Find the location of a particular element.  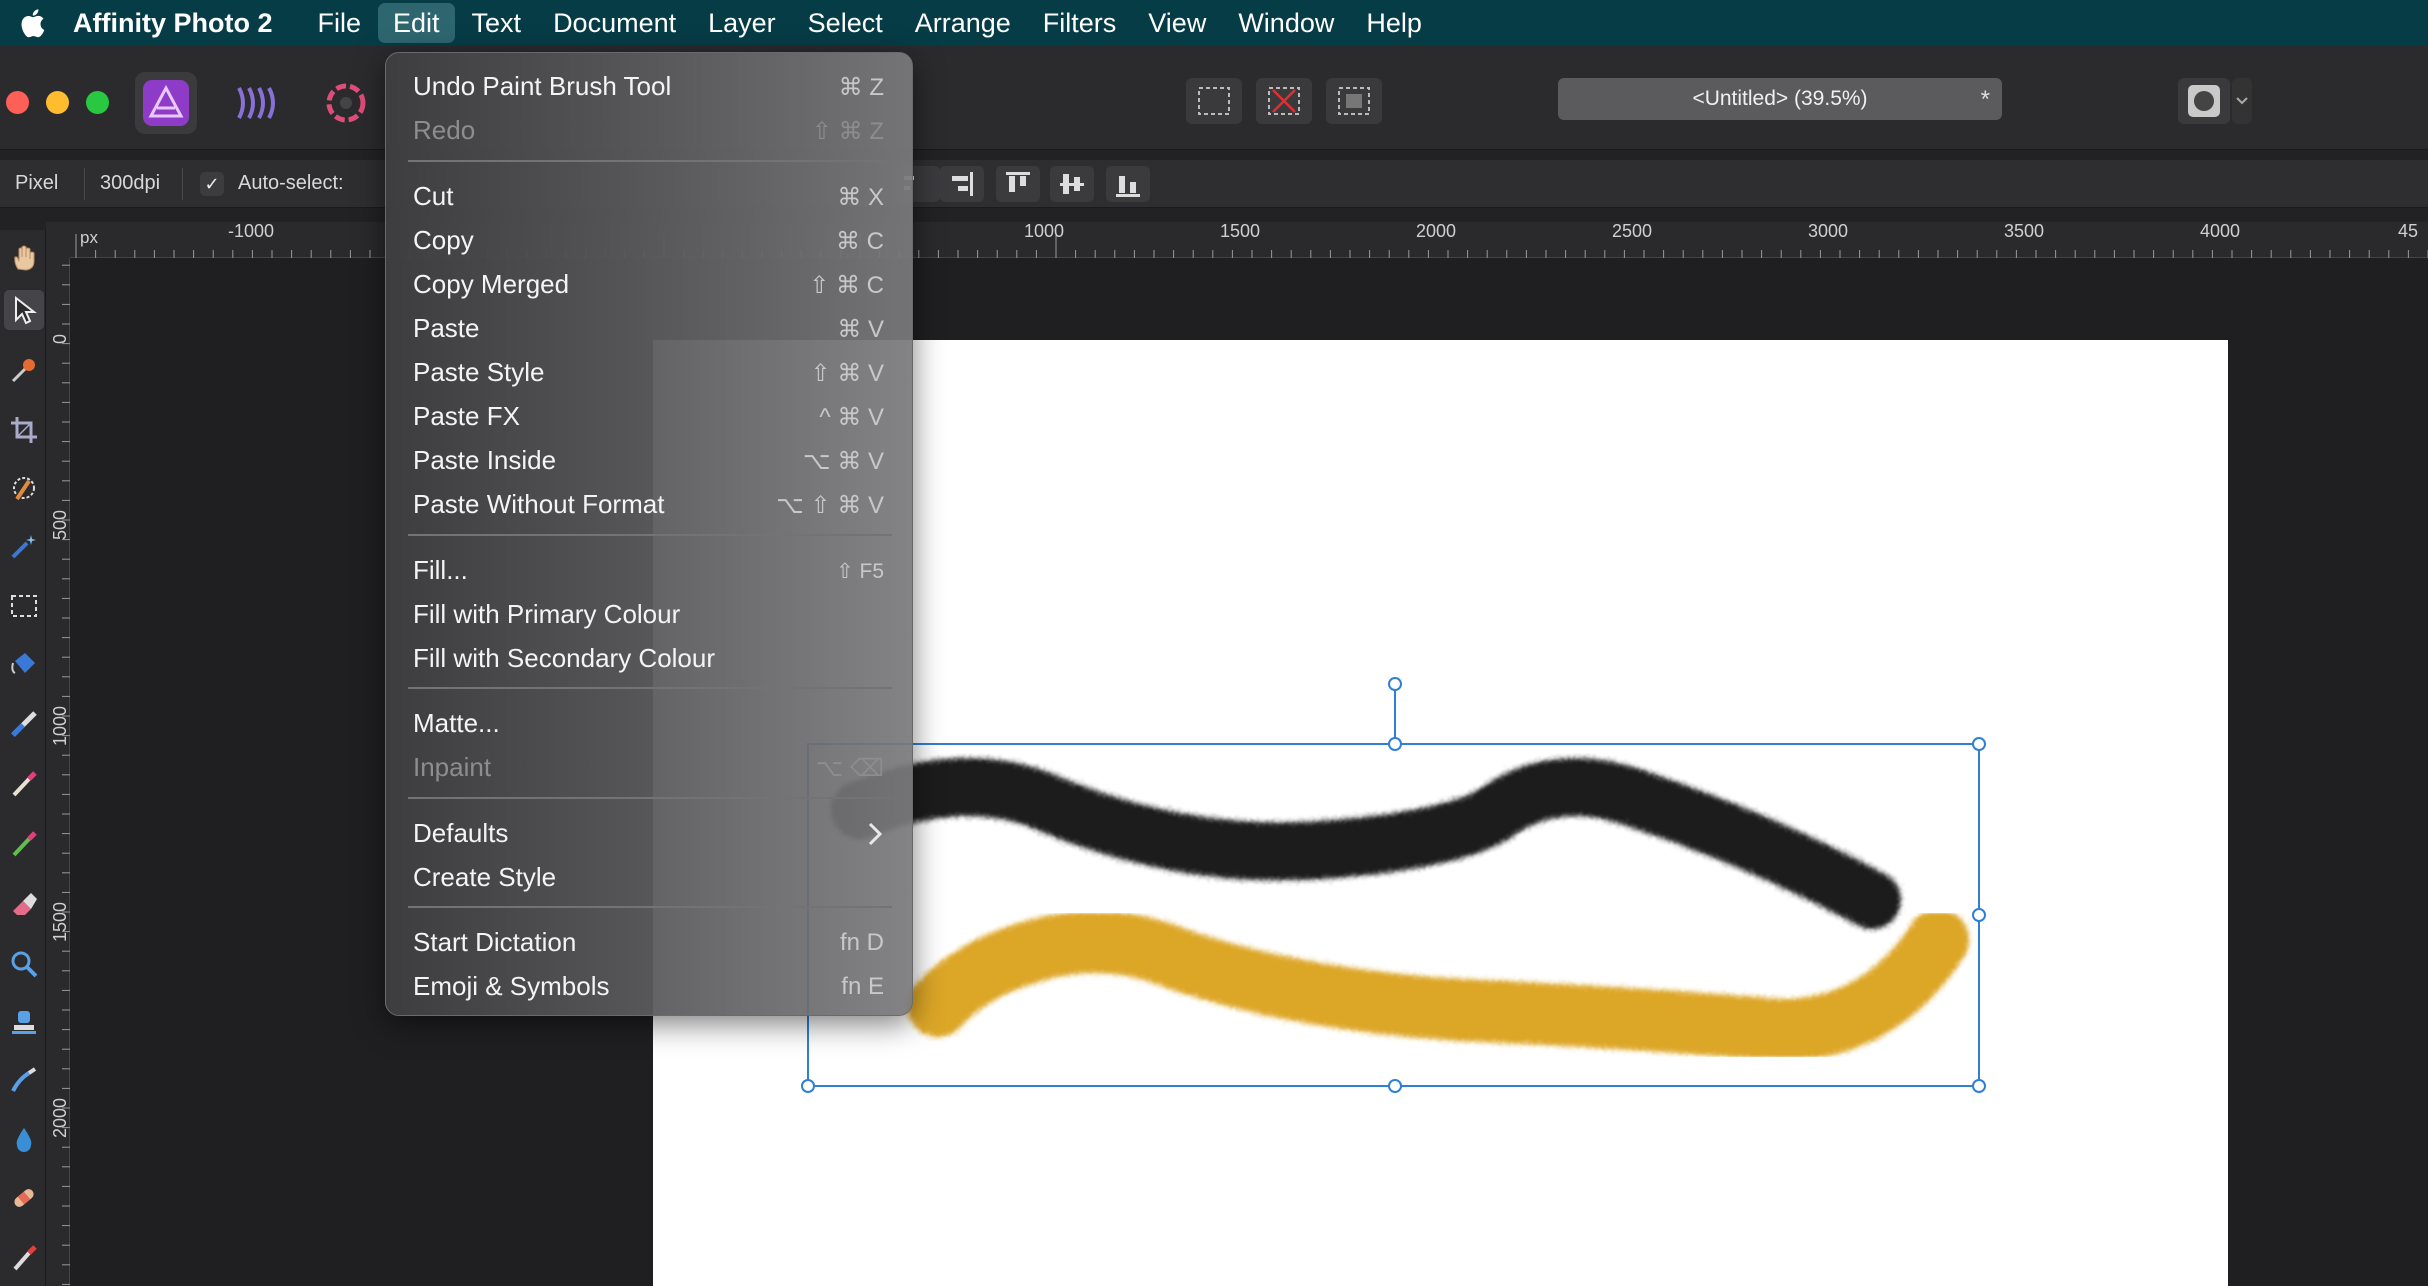

photo-persona-icon is located at coordinates (166, 103).